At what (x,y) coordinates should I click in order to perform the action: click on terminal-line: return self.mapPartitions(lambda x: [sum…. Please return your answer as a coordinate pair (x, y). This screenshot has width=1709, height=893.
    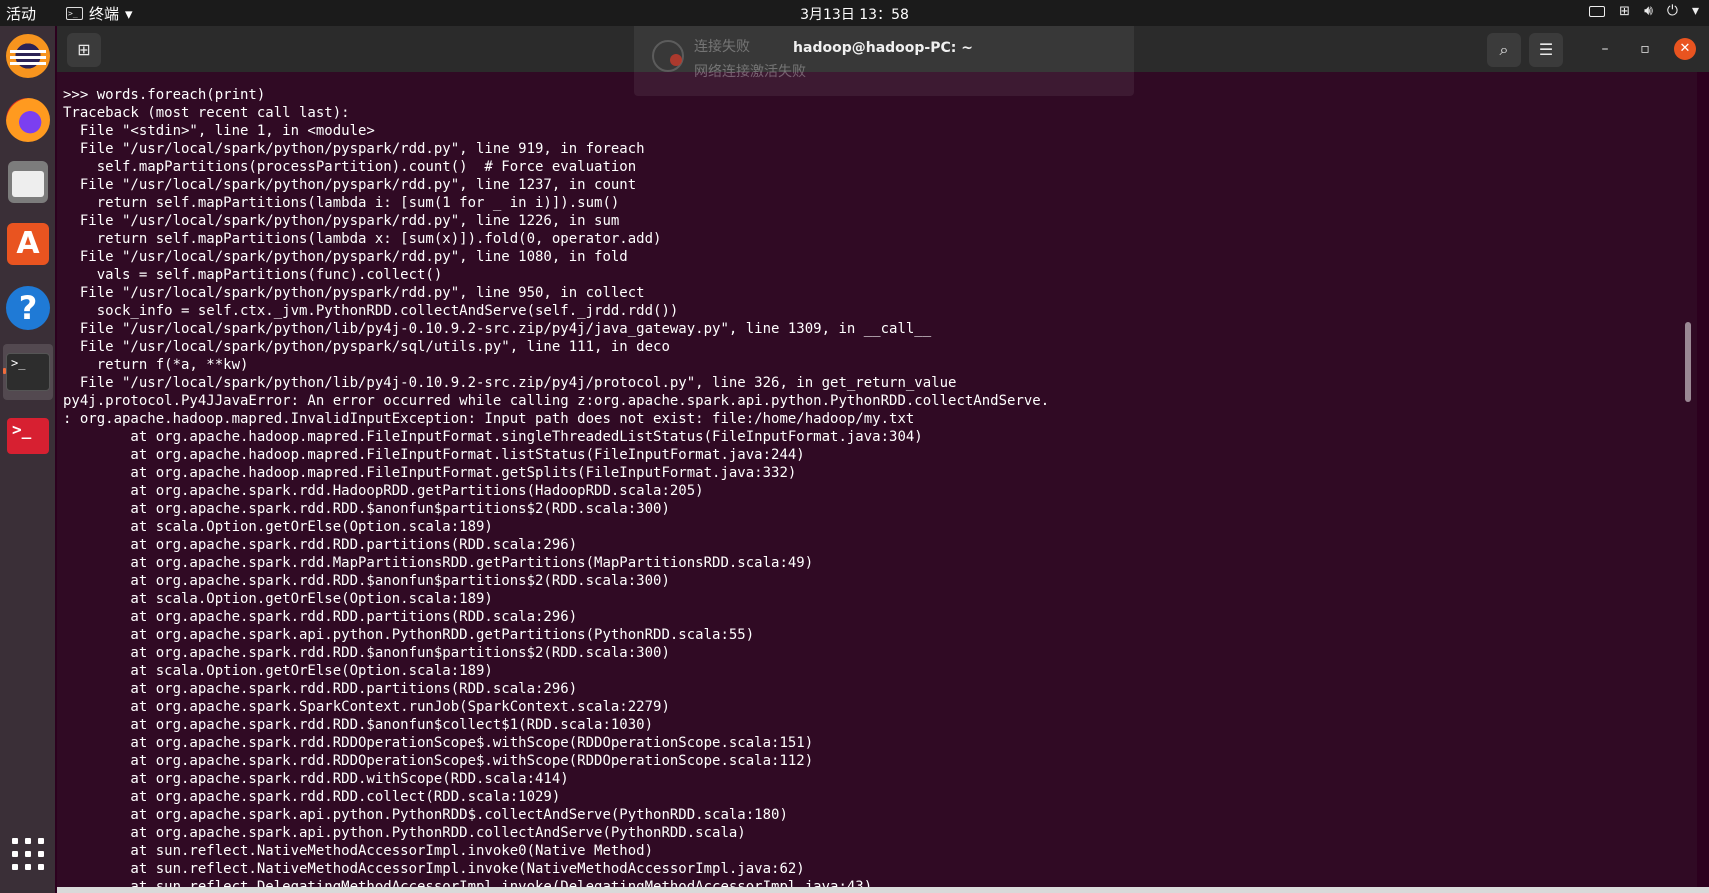
    Looking at the image, I should click on (362, 239).